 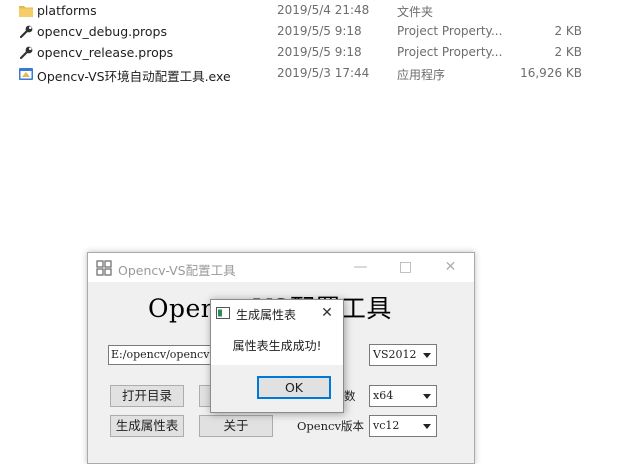 What do you see at coordinates (67, 10) in the screenshot?
I see `file-name: platforms` at bounding box center [67, 10].